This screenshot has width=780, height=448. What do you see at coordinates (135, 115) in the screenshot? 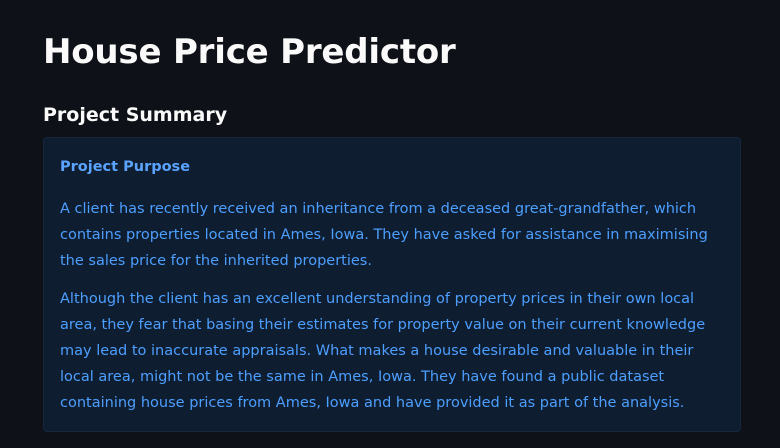
I see `section-title-project-summary: Project Summary` at bounding box center [135, 115].